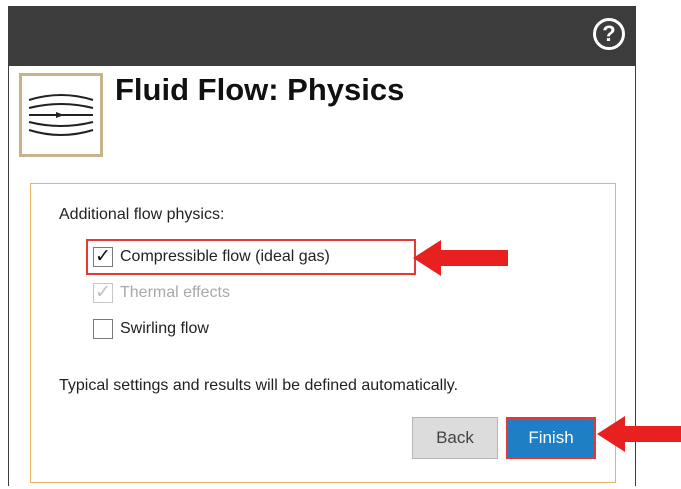  I want to click on dialog-titlebar: ?, so click(322, 36).